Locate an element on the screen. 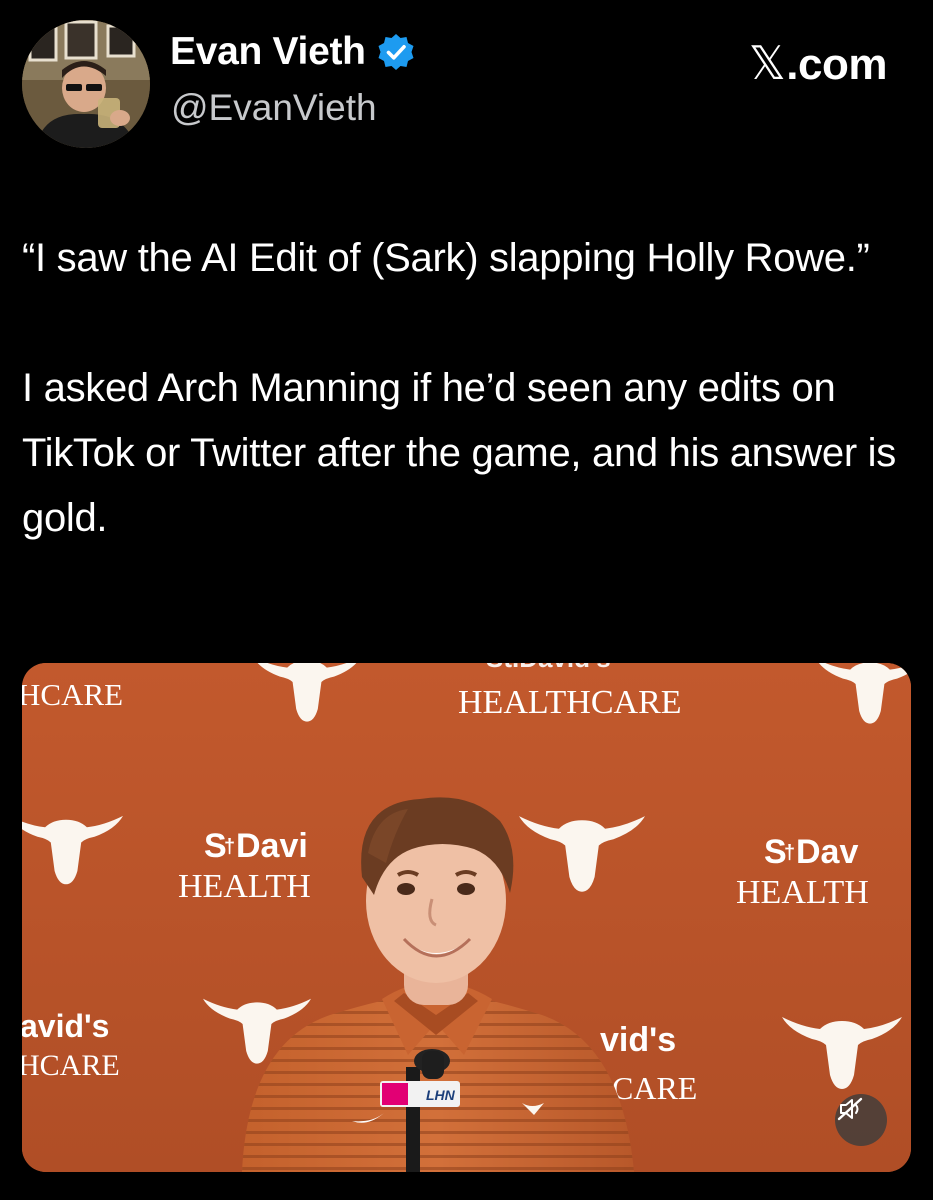  backdrop-cross-left: † is located at coordinates (229, 847).